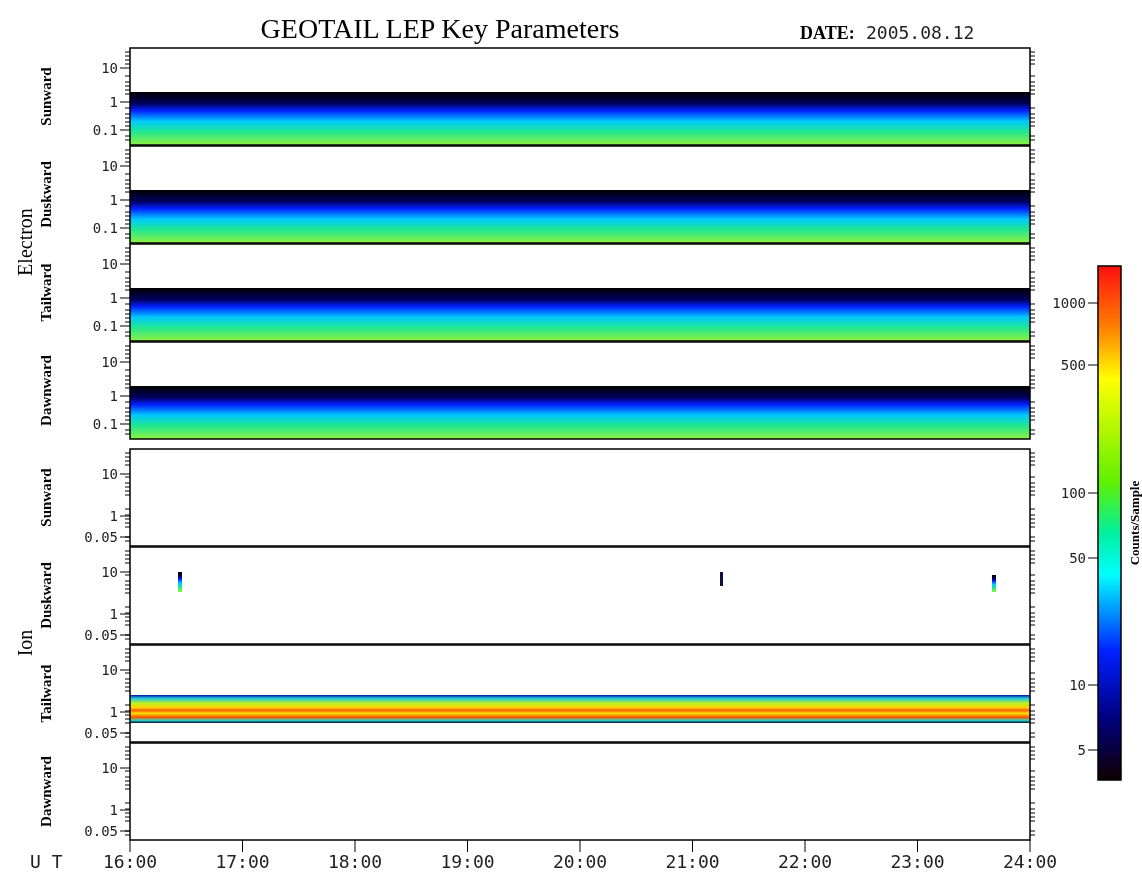 The image size is (1142, 880). What do you see at coordinates (920, 32) in the screenshot?
I see `date-value: 2005.08.12` at bounding box center [920, 32].